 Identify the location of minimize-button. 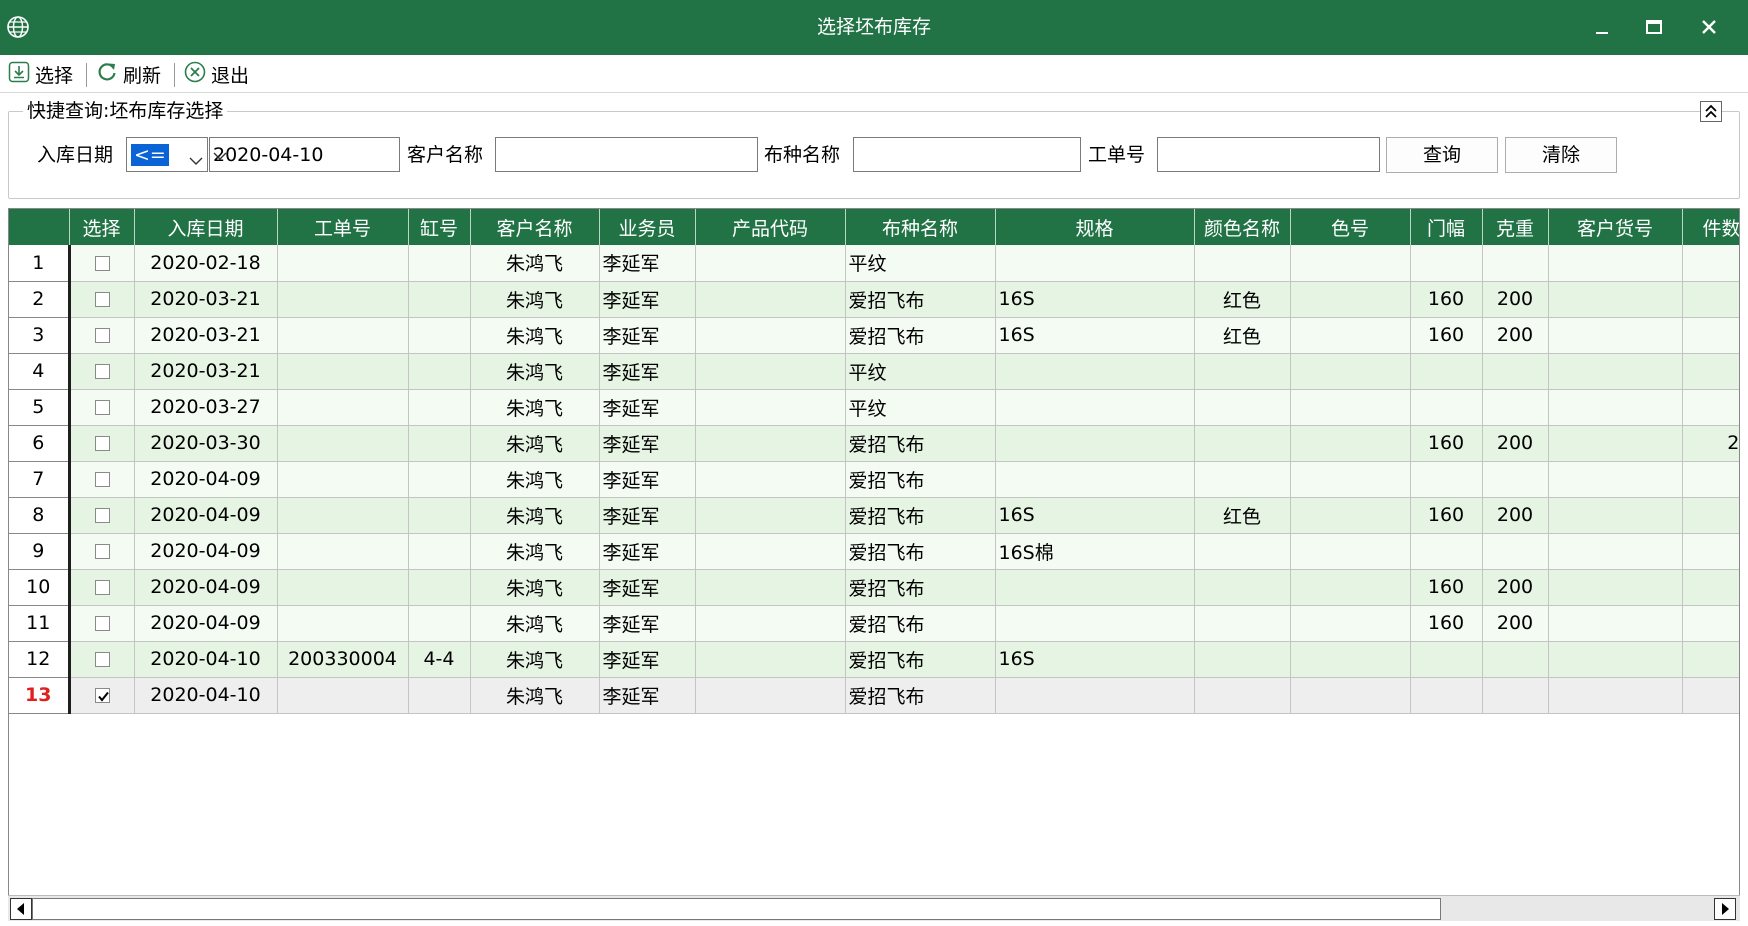
(1602, 27).